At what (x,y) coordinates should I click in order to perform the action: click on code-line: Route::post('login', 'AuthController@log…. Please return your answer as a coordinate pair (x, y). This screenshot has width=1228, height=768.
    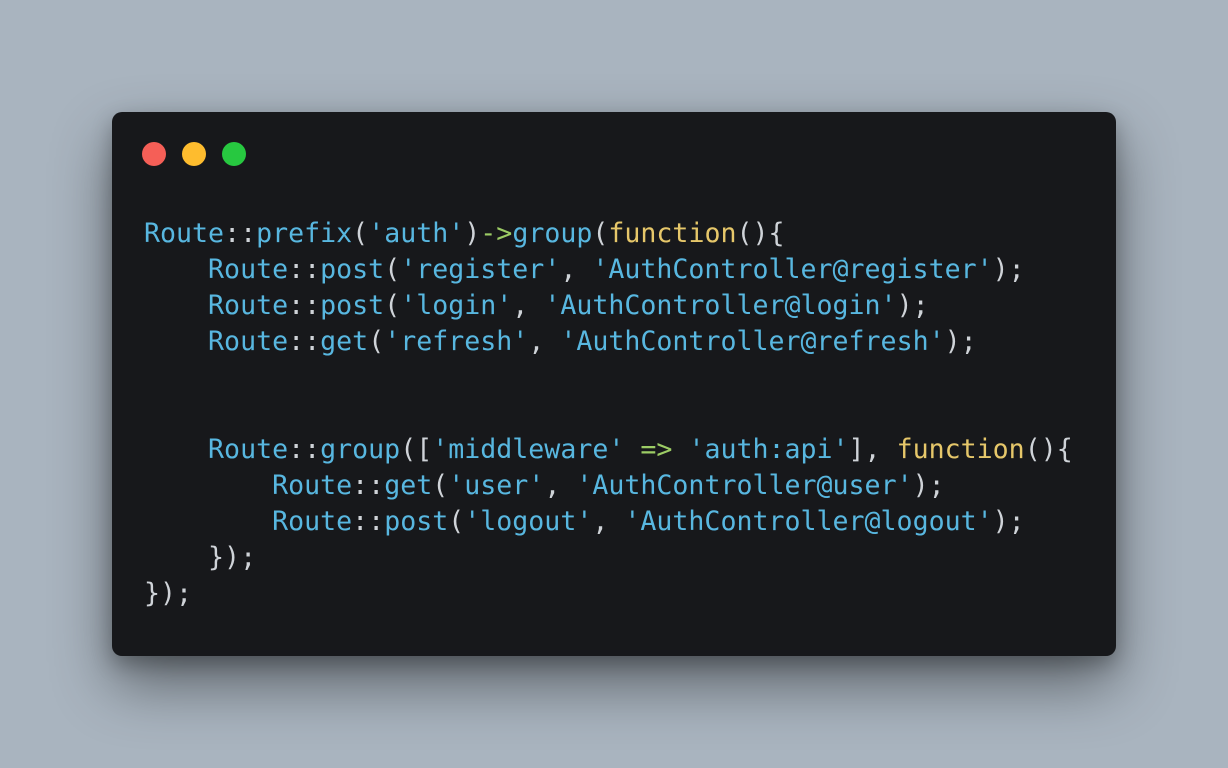
    Looking at the image, I should click on (608, 306).